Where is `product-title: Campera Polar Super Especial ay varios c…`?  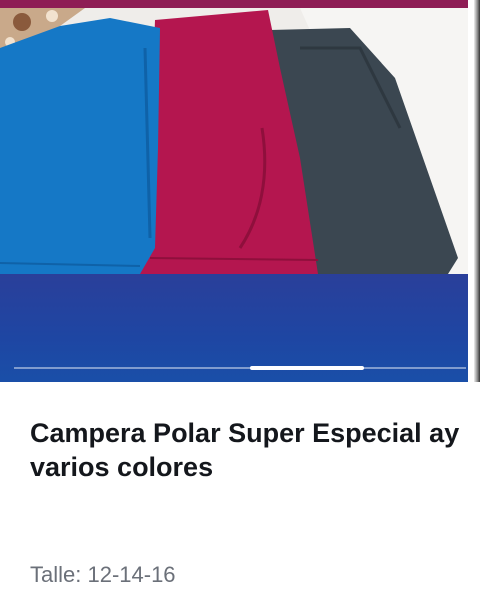
product-title: Campera Polar Super Especial ay varios c… is located at coordinates (245, 450).